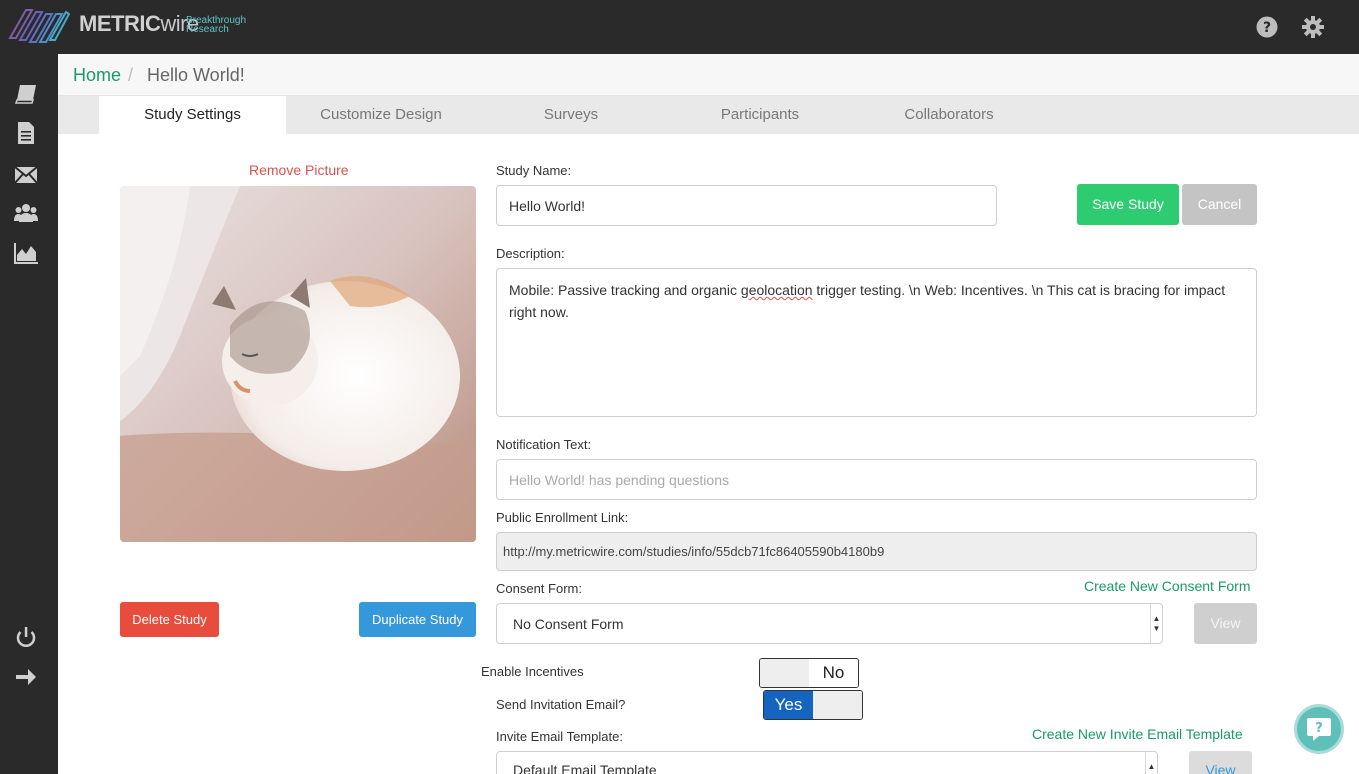 Image resolution: width=1359 pixels, height=774 pixels. I want to click on notification-text-input: Hello World! has pending questions, so click(876, 479).